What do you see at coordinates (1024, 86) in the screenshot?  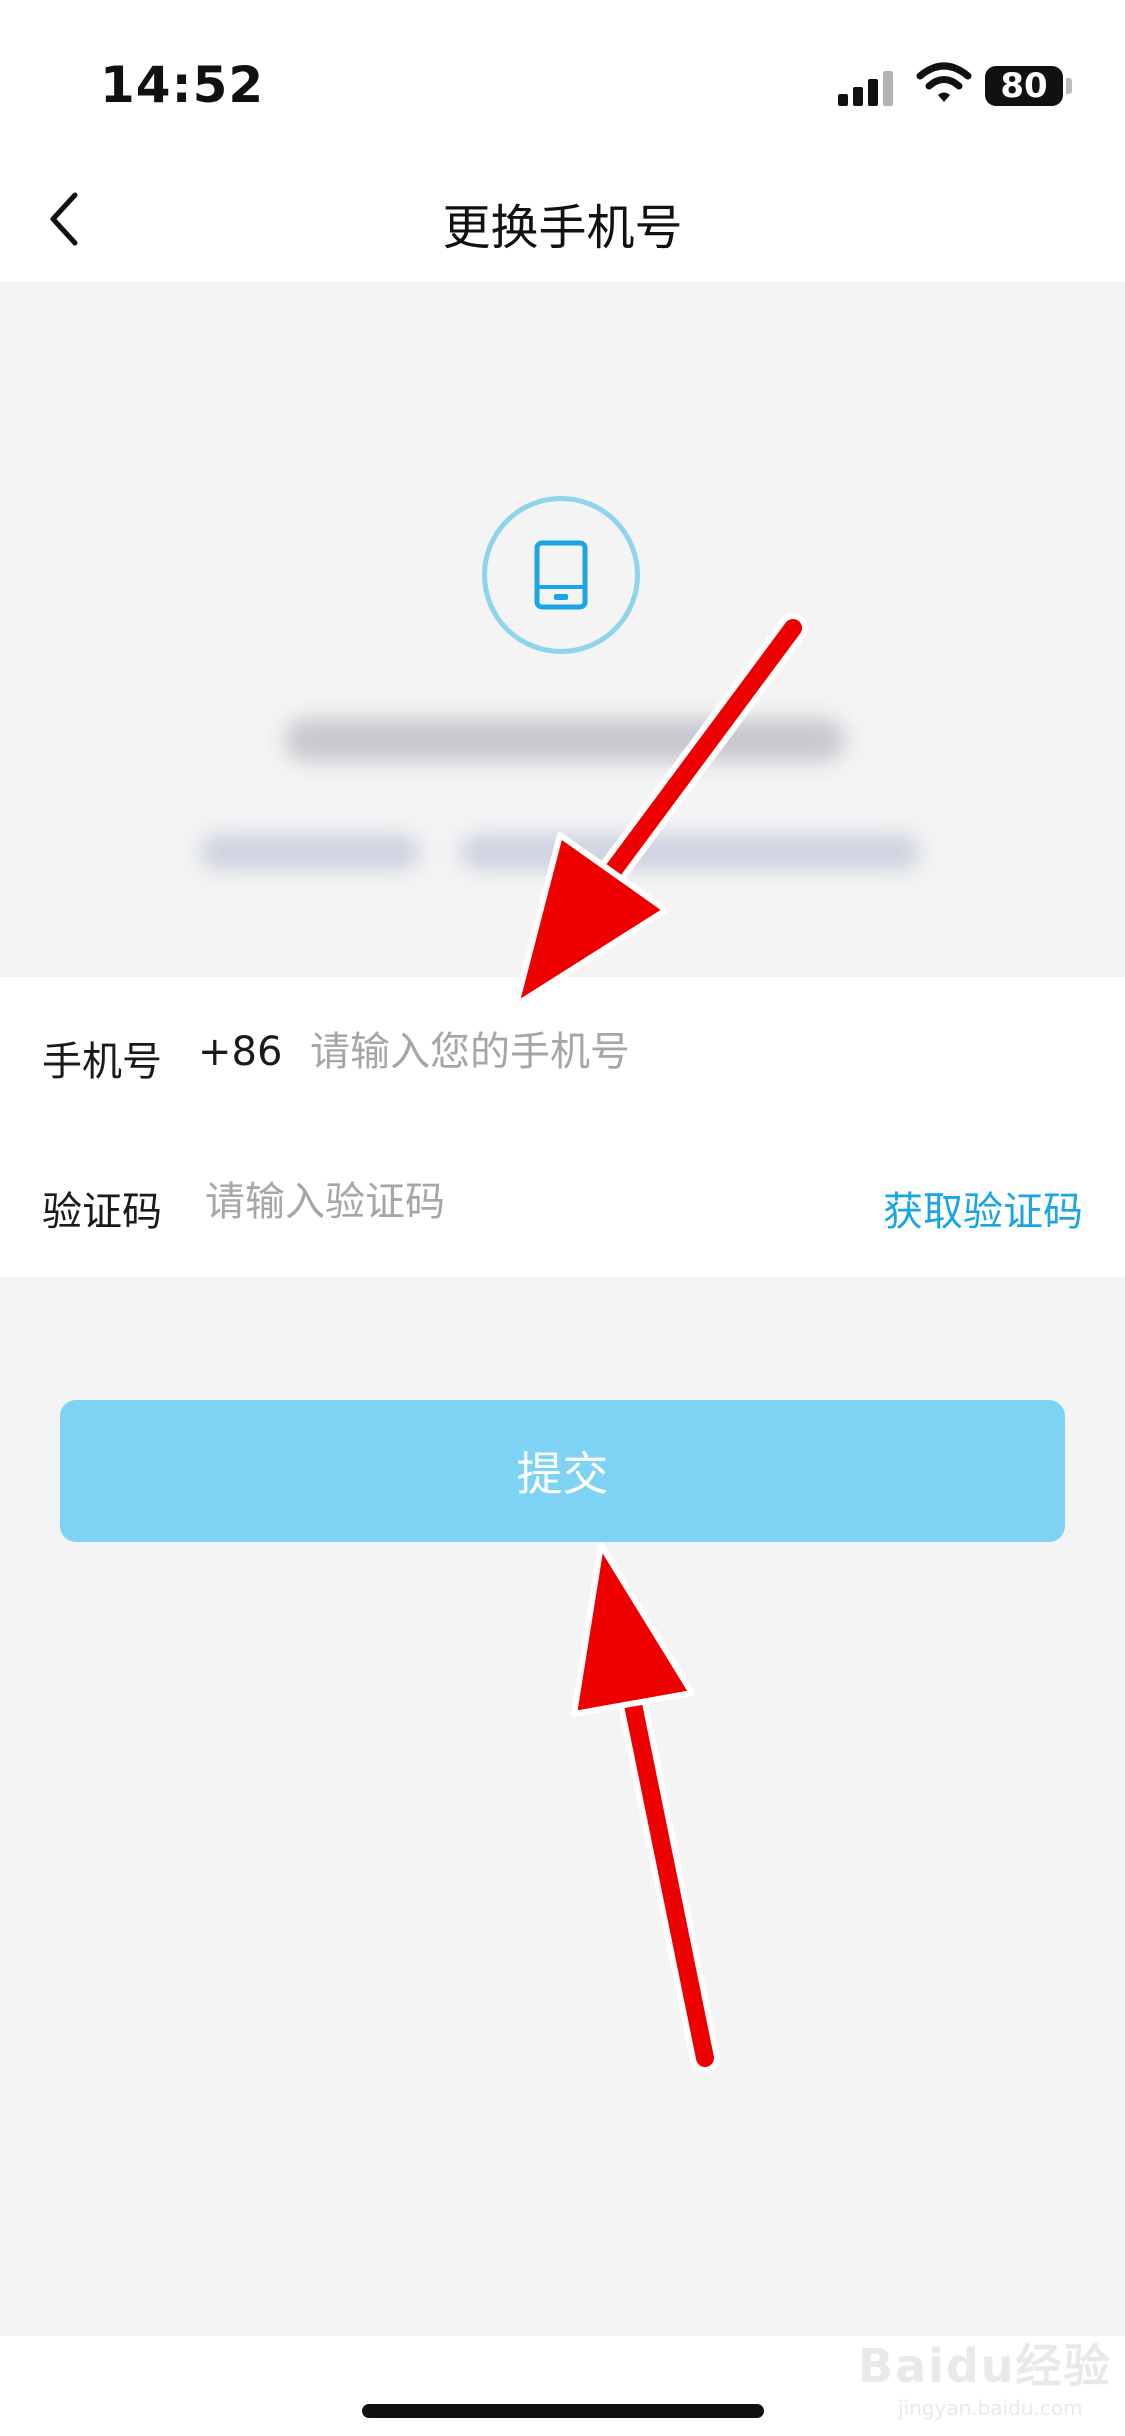 I see `battery-icon: 80` at bounding box center [1024, 86].